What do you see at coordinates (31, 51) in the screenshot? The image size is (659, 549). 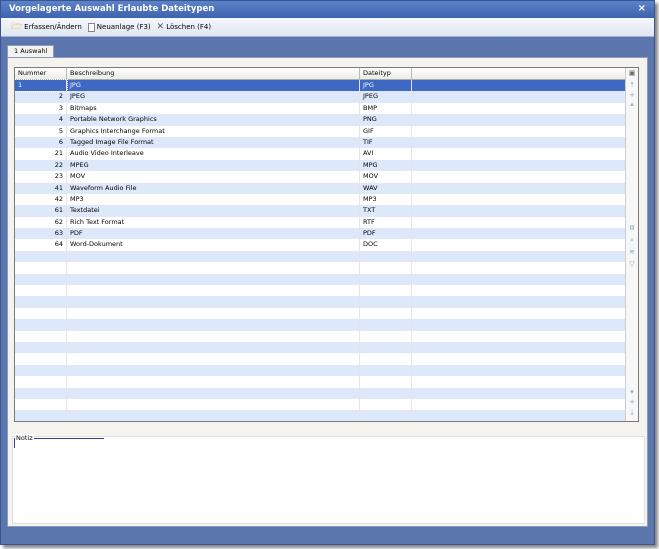 I see `tab-auswahl: 1 Auswahl` at bounding box center [31, 51].